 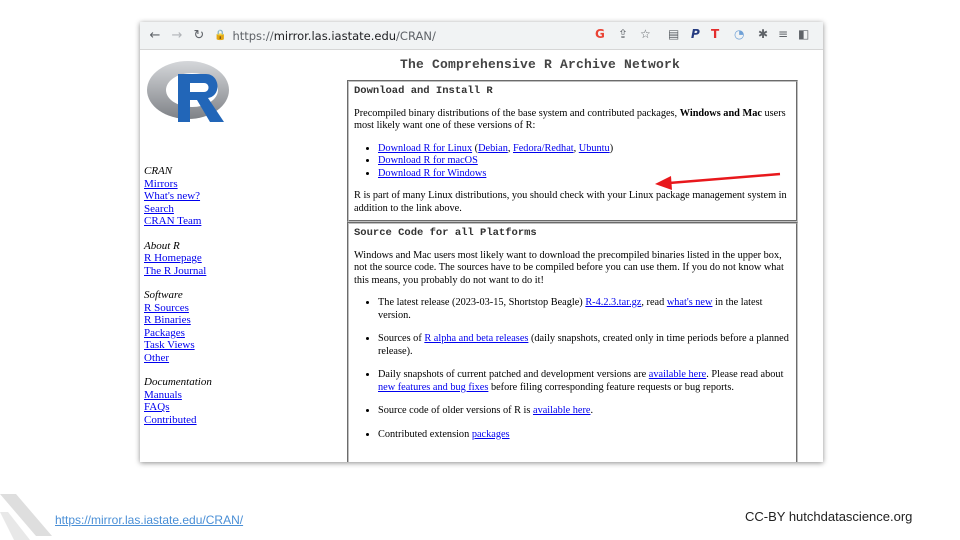 What do you see at coordinates (540, 64) in the screenshot?
I see `page-title: The Comprehensive R Archive Network` at bounding box center [540, 64].